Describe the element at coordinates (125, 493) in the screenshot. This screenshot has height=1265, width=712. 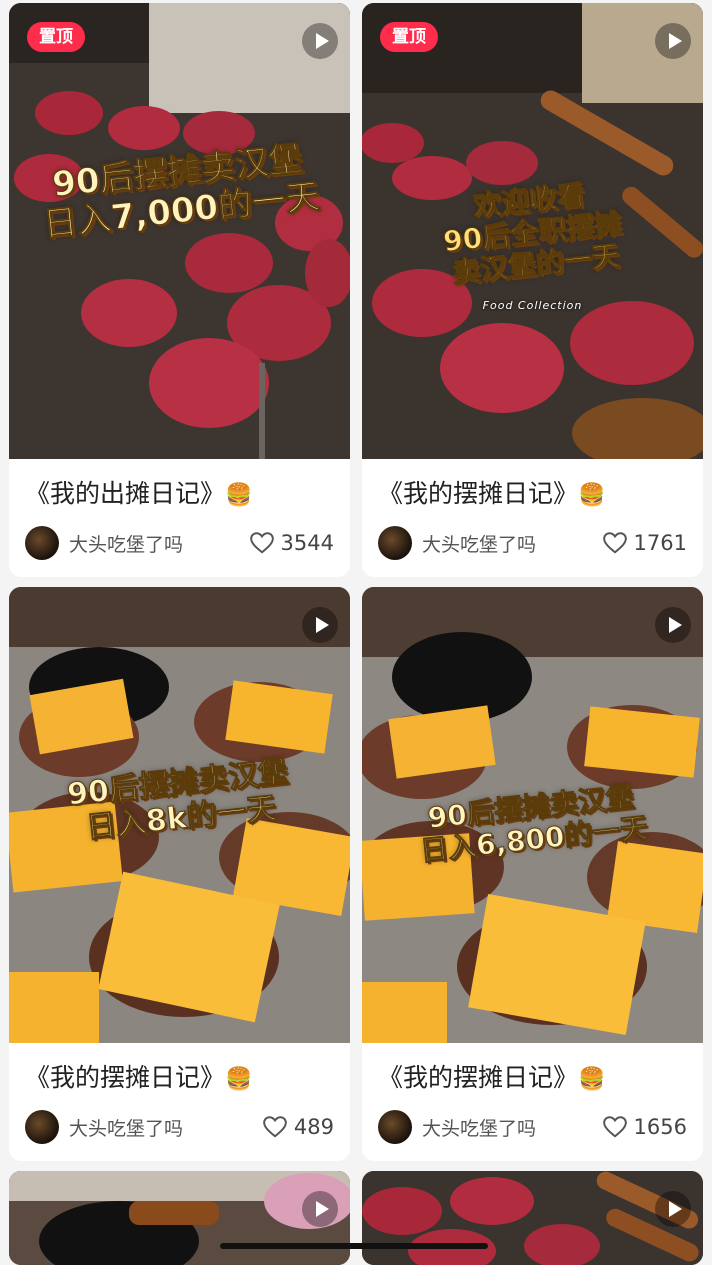
I see `card-title-text: 《我的出摊日记》` at that location.